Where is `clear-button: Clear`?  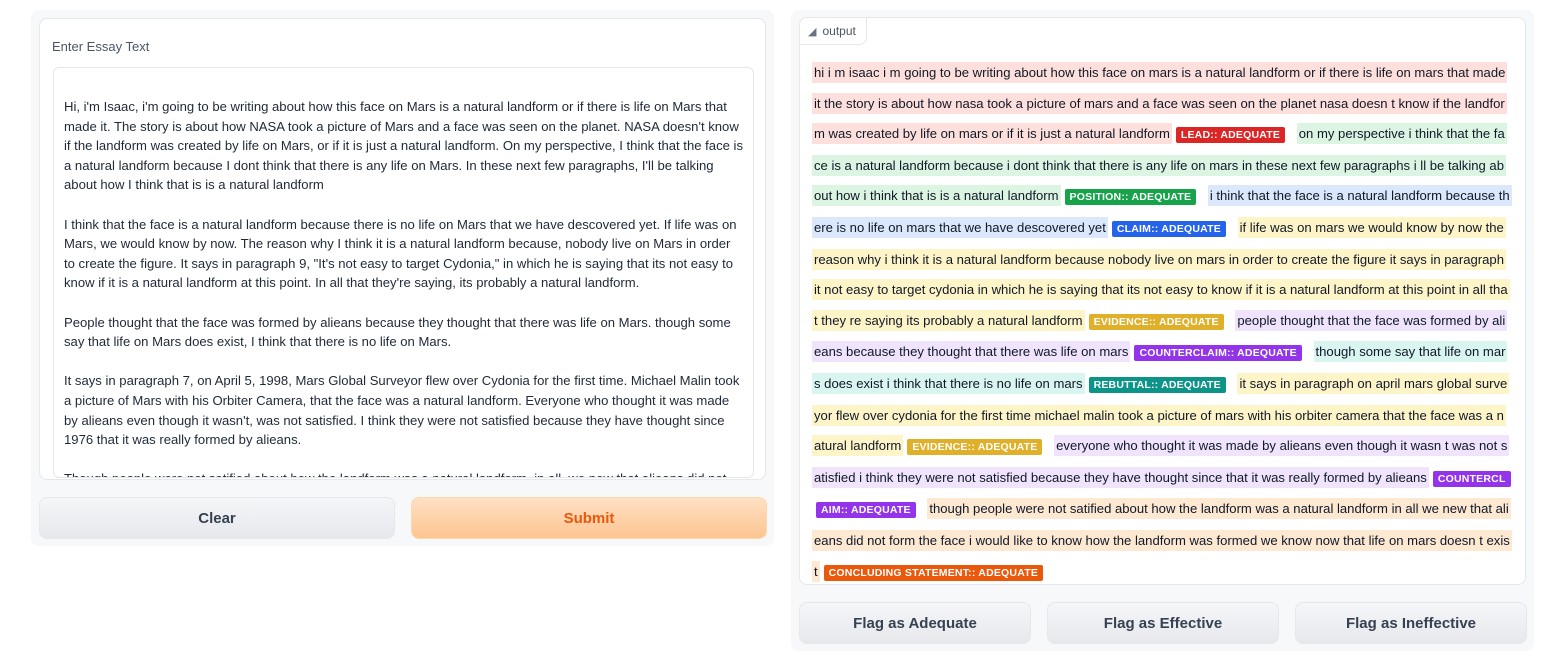
clear-button: Clear is located at coordinates (217, 518).